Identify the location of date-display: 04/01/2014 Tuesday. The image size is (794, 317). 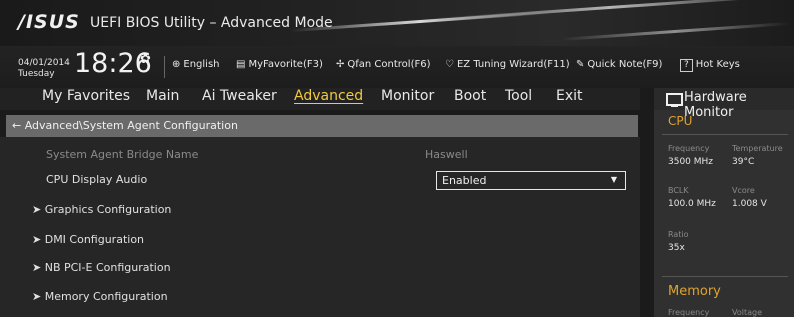
(44, 69).